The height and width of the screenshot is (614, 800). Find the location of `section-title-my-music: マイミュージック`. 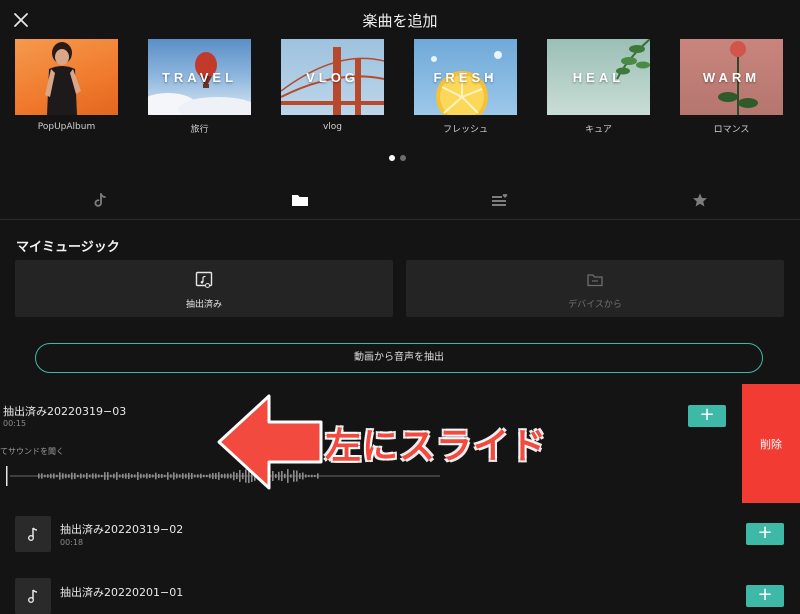

section-title-my-music: マイミュージック is located at coordinates (68, 247).